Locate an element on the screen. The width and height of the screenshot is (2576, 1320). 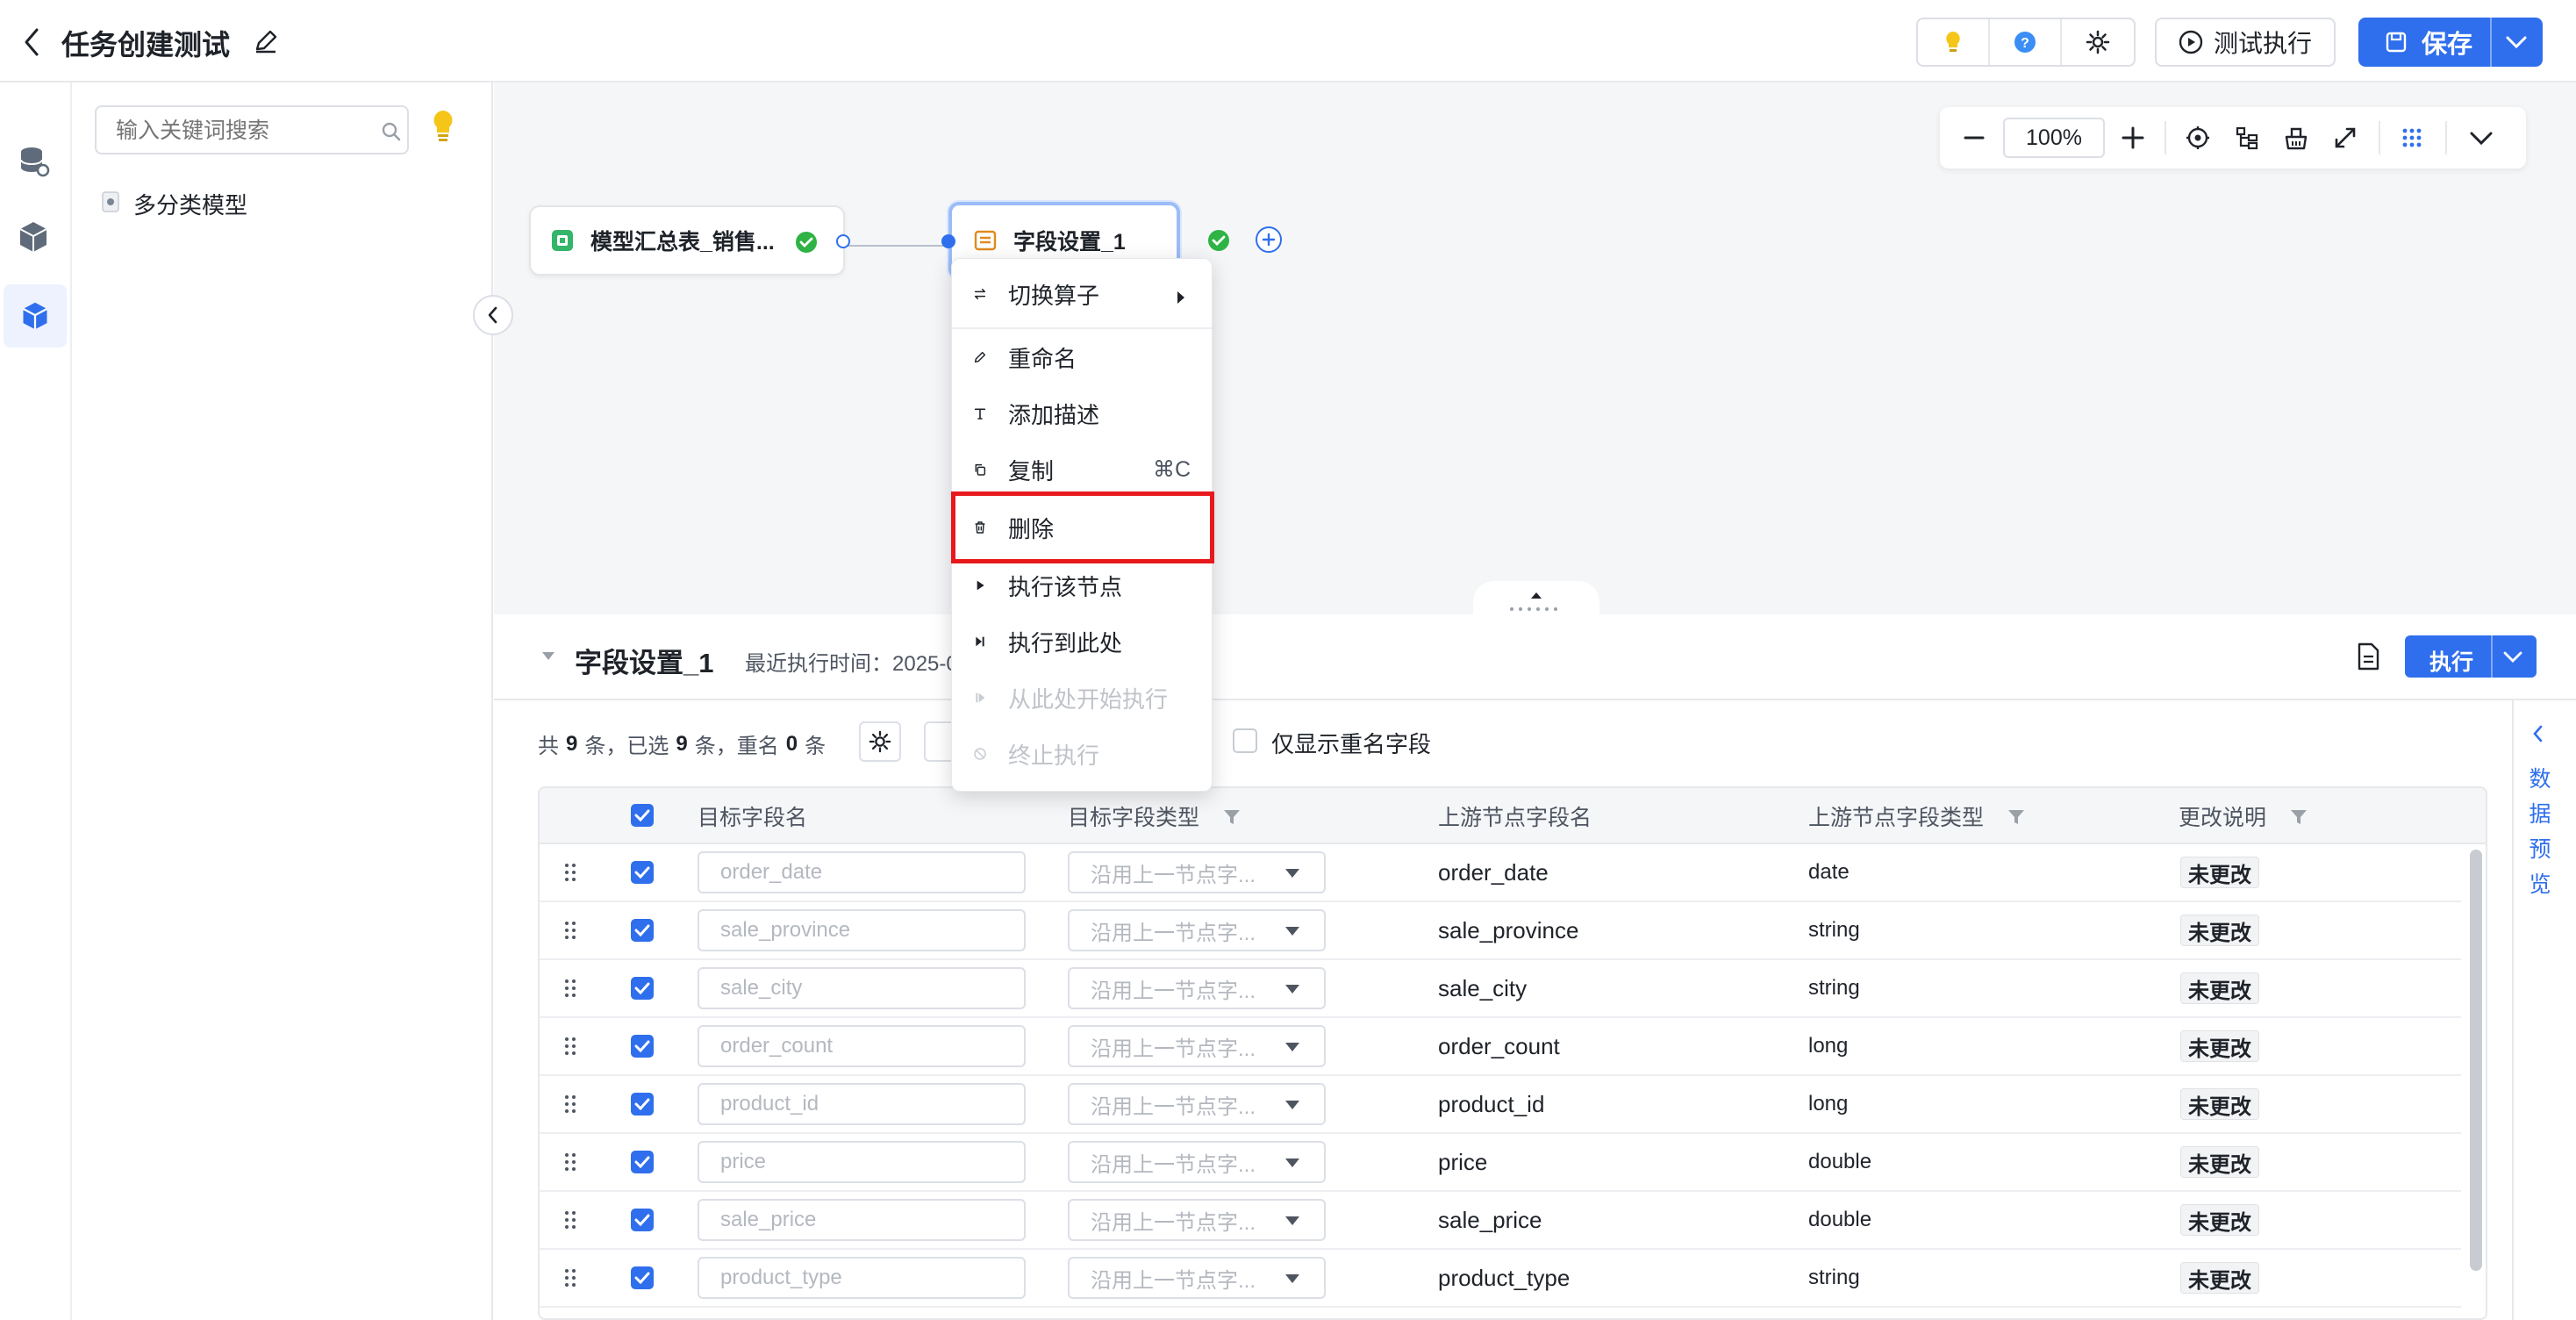
target-field-input: product_id is located at coordinates (862, 1104).